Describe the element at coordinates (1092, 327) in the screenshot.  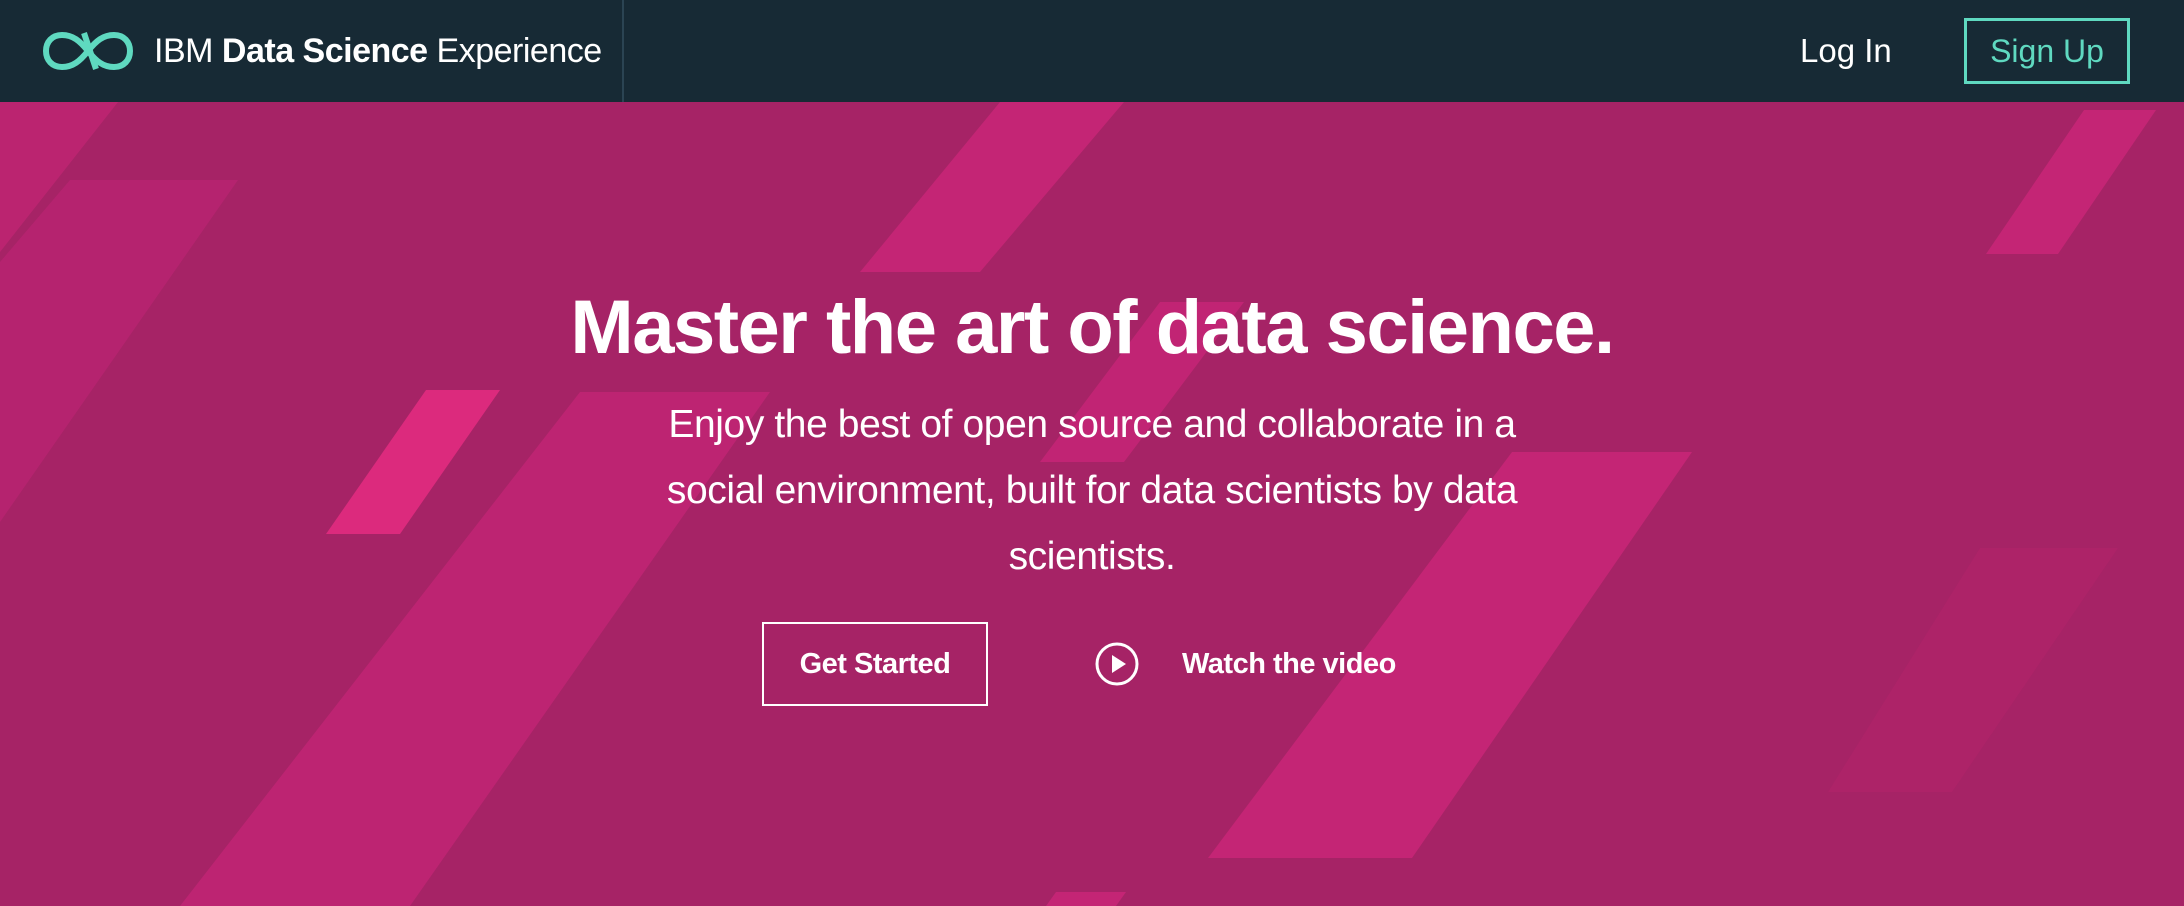
I see `hero-title: Master the art of data science.` at that location.